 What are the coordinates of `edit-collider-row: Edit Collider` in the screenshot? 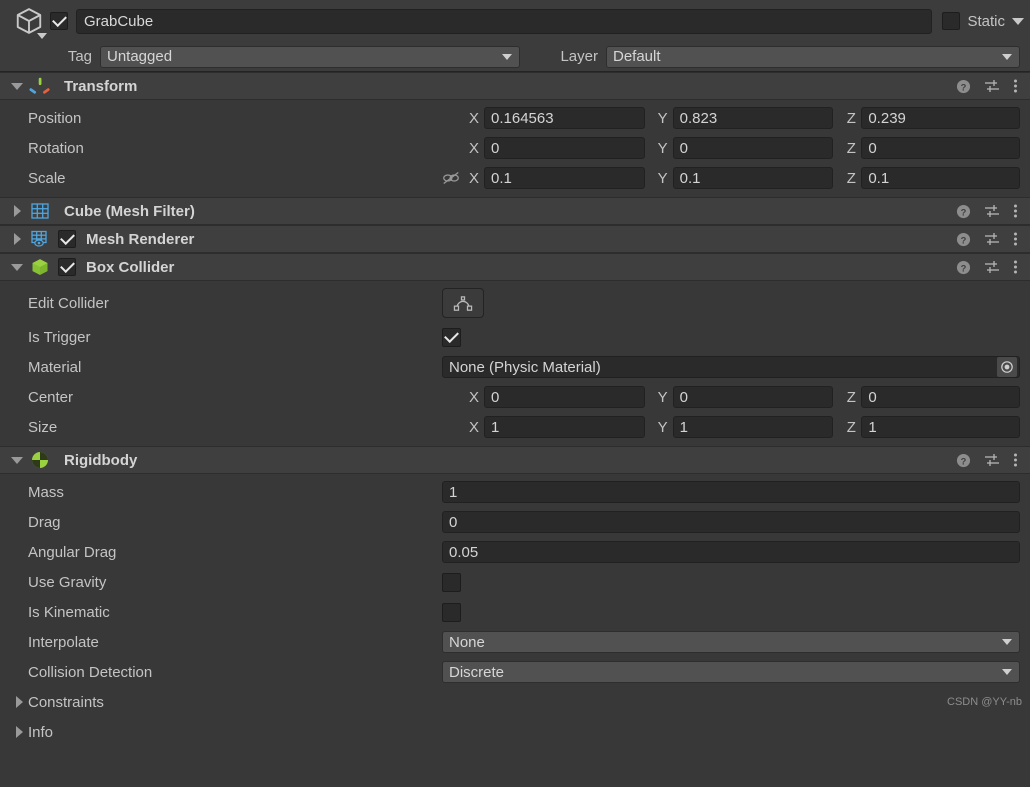 It's located at (515, 303).